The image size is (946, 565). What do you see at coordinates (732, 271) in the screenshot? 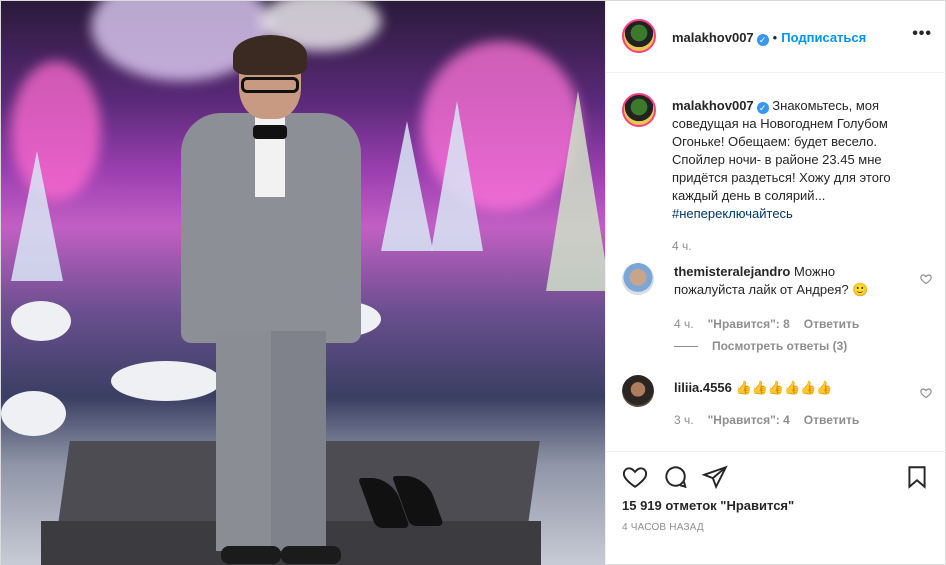
I see `comment-username: themisteralejandro` at bounding box center [732, 271].